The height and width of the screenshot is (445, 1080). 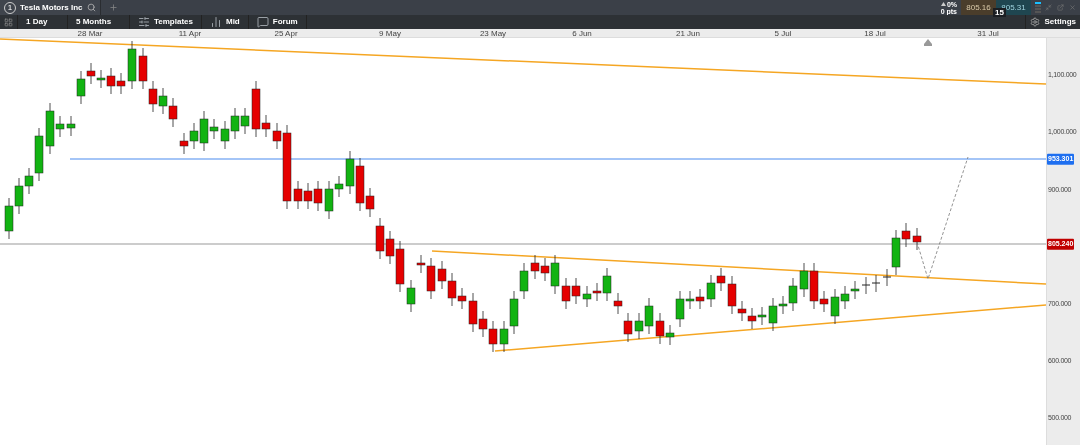 What do you see at coordinates (943, 4) in the screenshot?
I see `up-triangle-icon` at bounding box center [943, 4].